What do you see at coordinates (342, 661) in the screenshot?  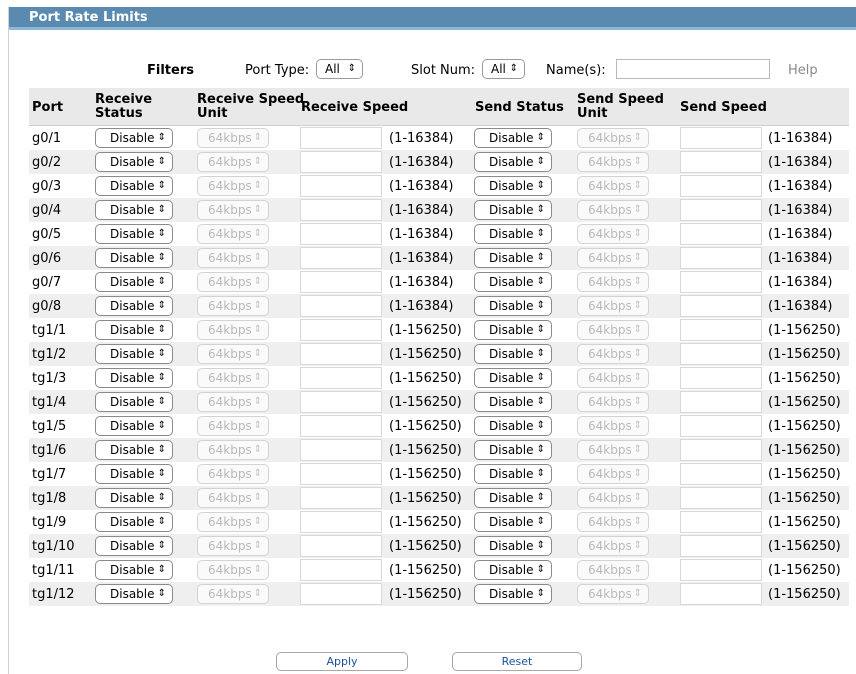 I see `apply-button: Apply` at bounding box center [342, 661].